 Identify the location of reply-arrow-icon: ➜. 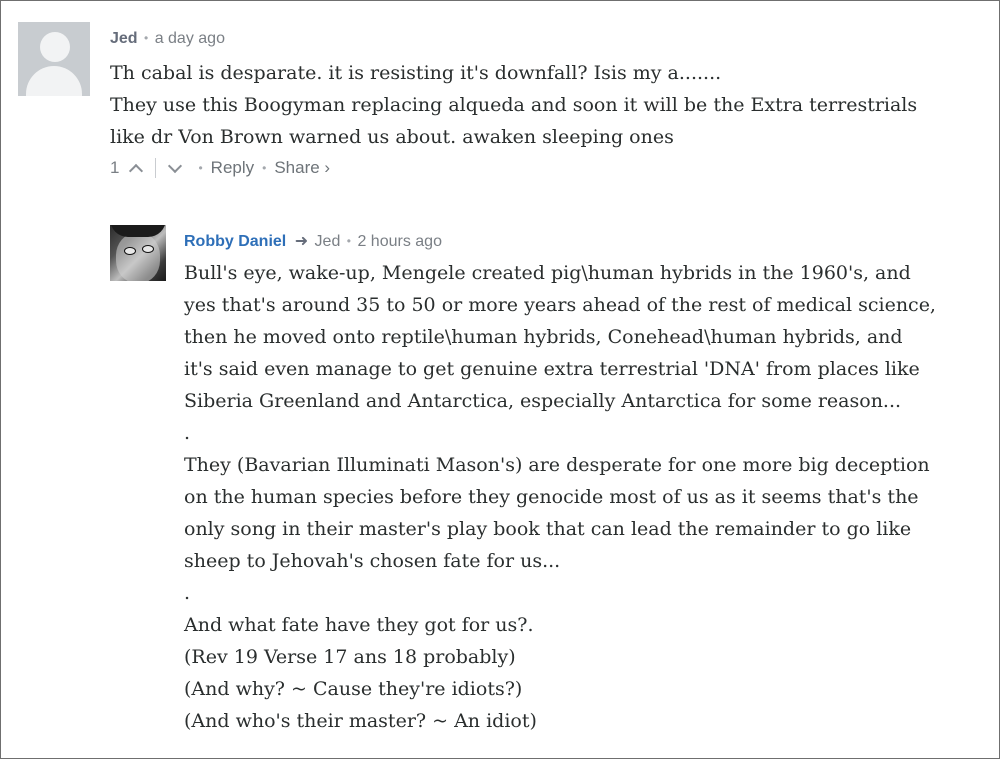
(301, 241).